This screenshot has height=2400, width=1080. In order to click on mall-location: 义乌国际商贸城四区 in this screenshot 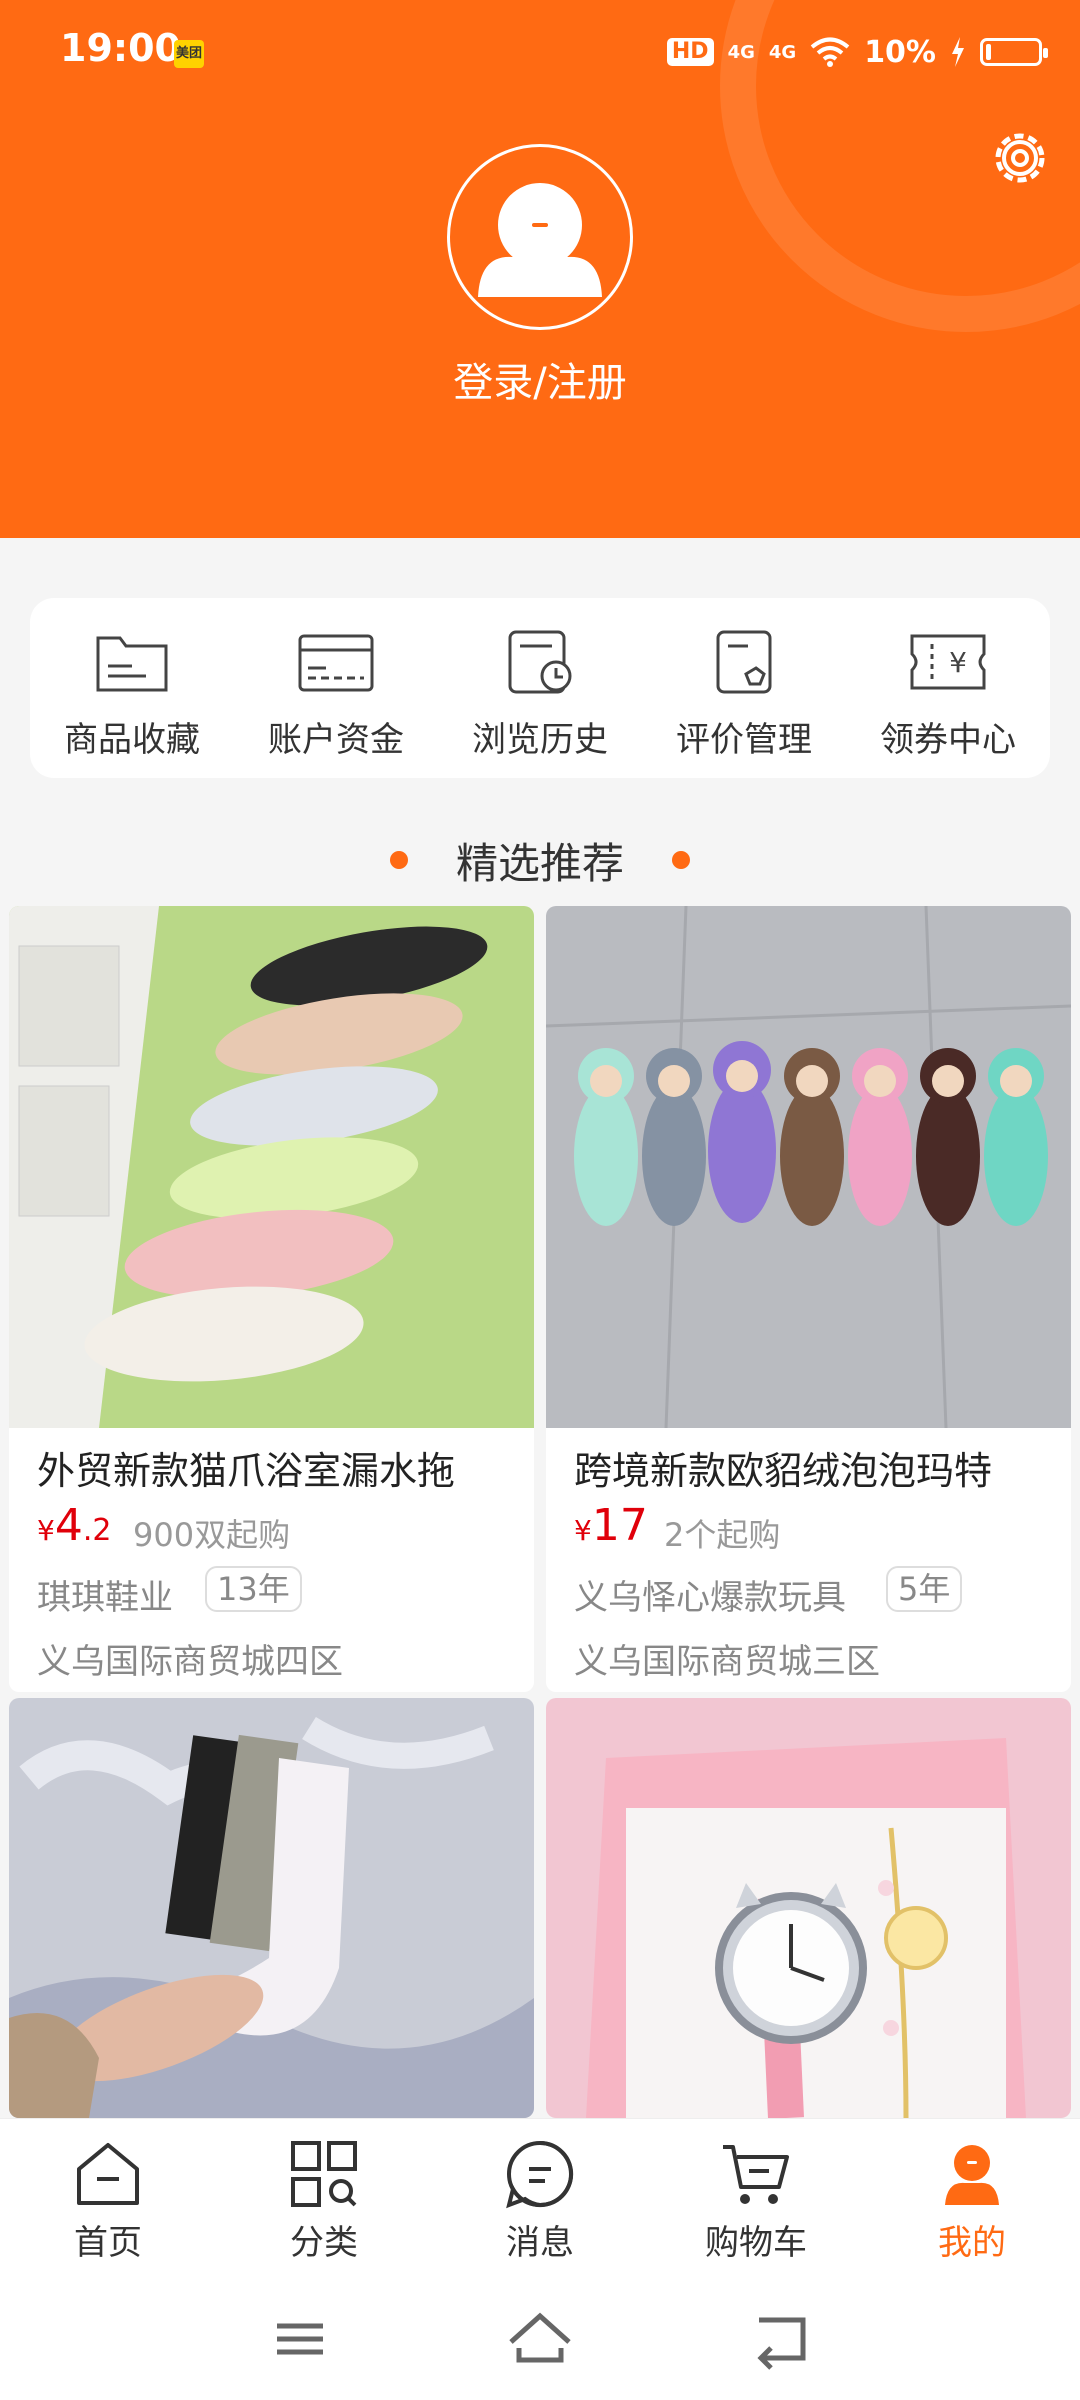, I will do `click(190, 1662)`.